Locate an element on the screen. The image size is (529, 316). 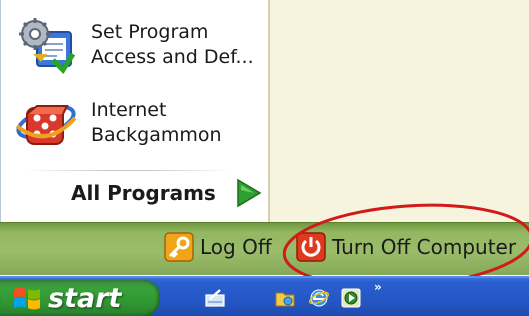
quick-launch-overflow-button: » is located at coordinates (378, 287).